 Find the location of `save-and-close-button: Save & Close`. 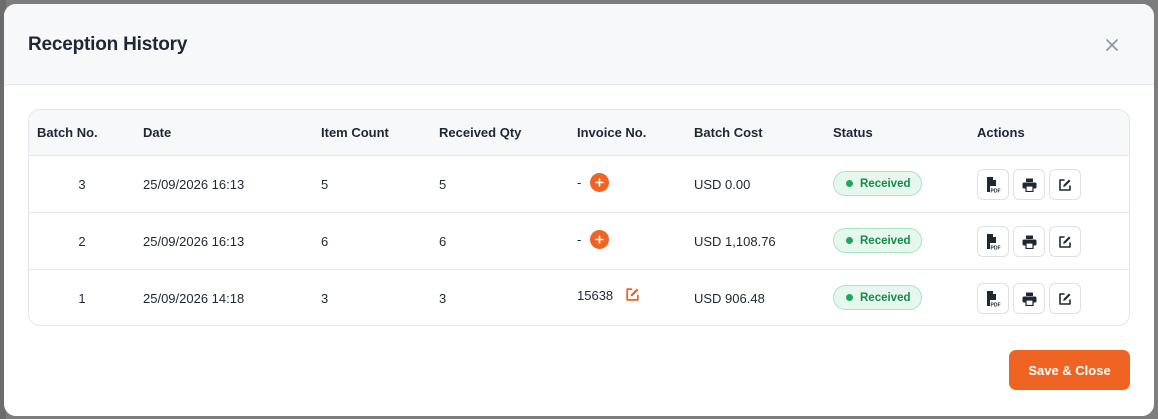

save-and-close-button: Save & Close is located at coordinates (1069, 370).